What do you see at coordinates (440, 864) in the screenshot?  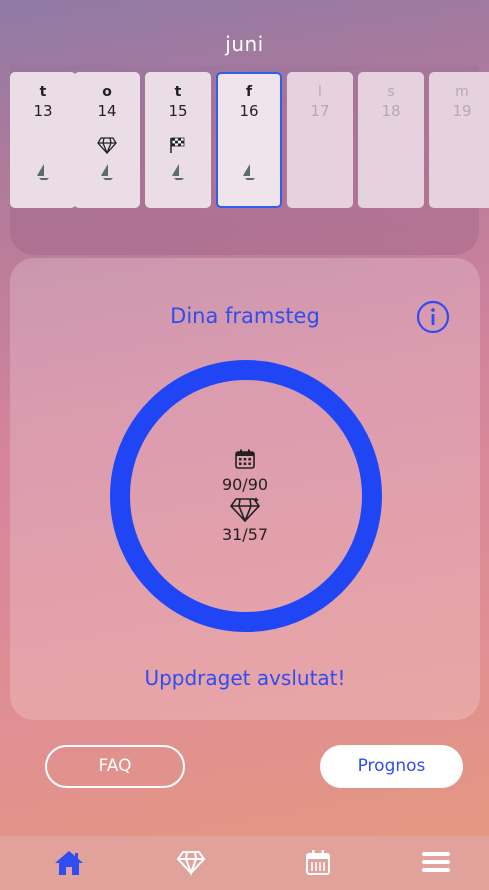 I see `menu-icon` at bounding box center [440, 864].